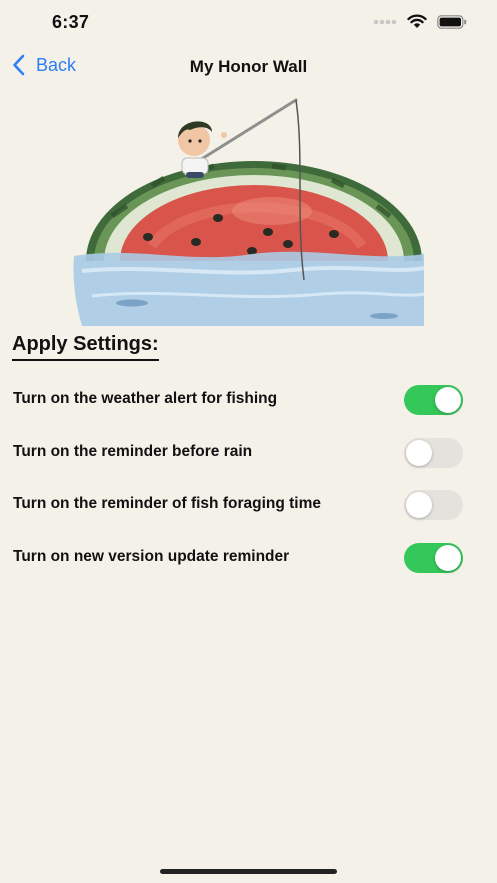  Describe the element at coordinates (433, 452) in the screenshot. I see `rain-reminder-toggle` at that location.